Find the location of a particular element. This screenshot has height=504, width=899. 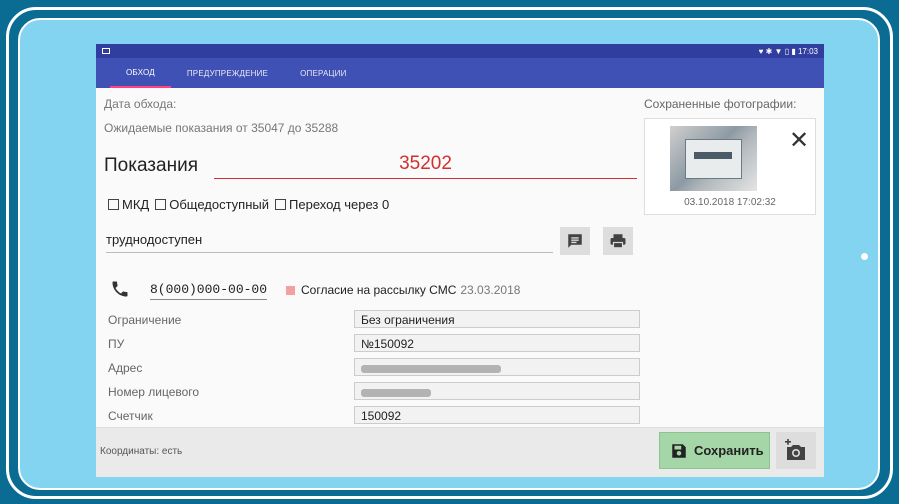

photo-card: ✕ 03.10.2018 17:02:32 is located at coordinates (730, 166).